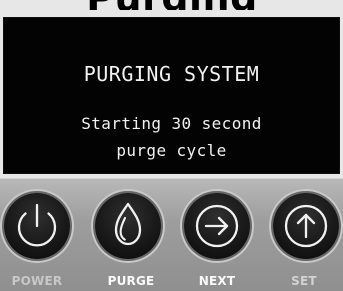 The height and width of the screenshot is (291, 343). I want to click on partial-heading: Purging, so click(172, 5).